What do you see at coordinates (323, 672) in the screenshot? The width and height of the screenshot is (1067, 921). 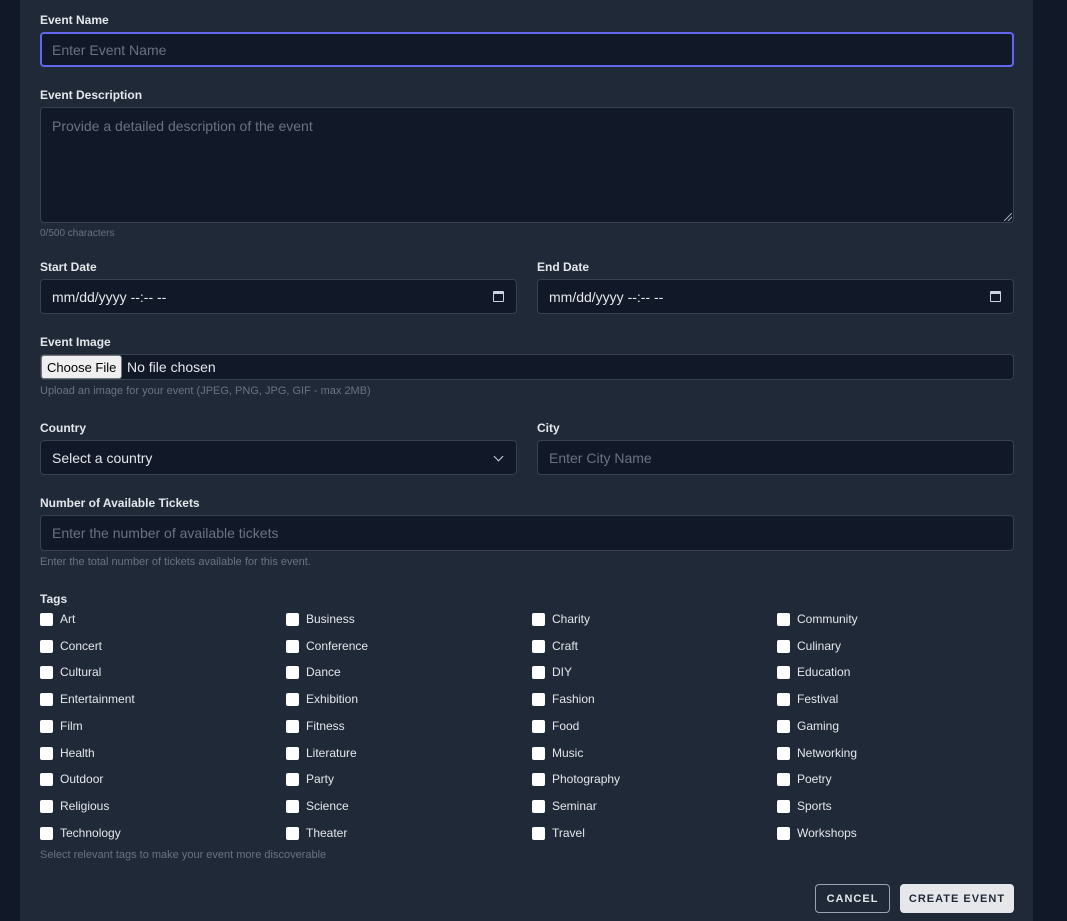 I see `tag-label: Dance` at bounding box center [323, 672].